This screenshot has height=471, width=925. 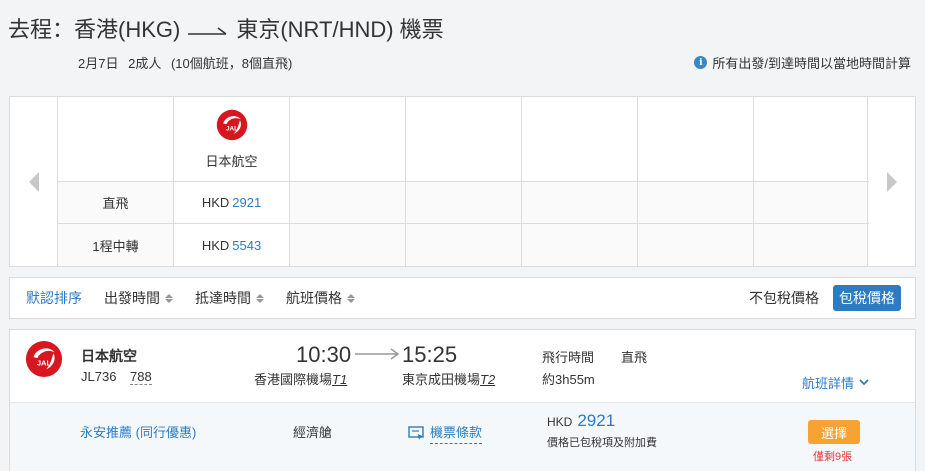 I want to click on fare-rules-link: 機票條款, so click(x=445, y=433).